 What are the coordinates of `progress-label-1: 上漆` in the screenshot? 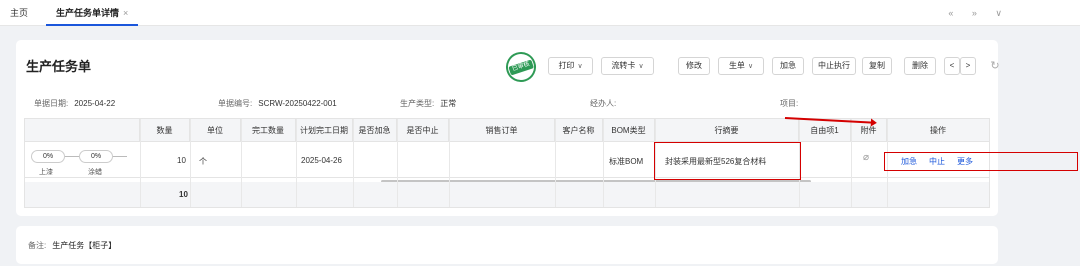 It's located at (46, 172).